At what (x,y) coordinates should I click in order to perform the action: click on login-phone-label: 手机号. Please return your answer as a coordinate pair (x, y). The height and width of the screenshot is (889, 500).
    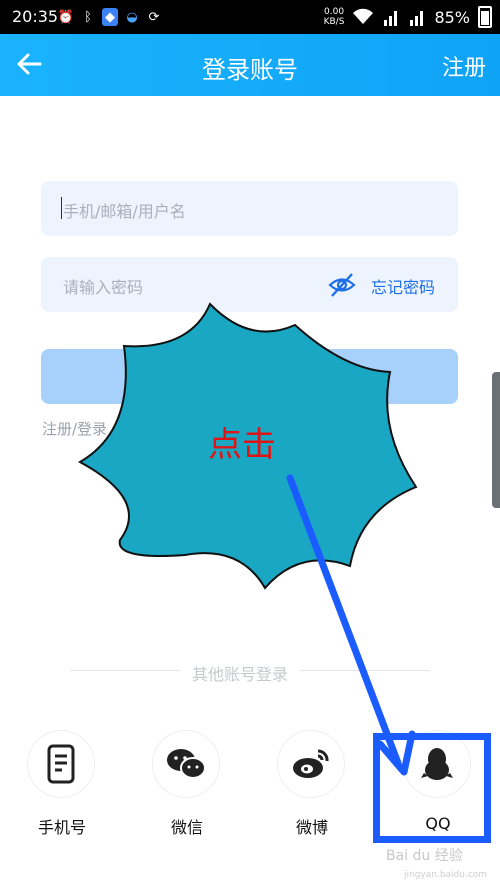
    Looking at the image, I should click on (61, 827).